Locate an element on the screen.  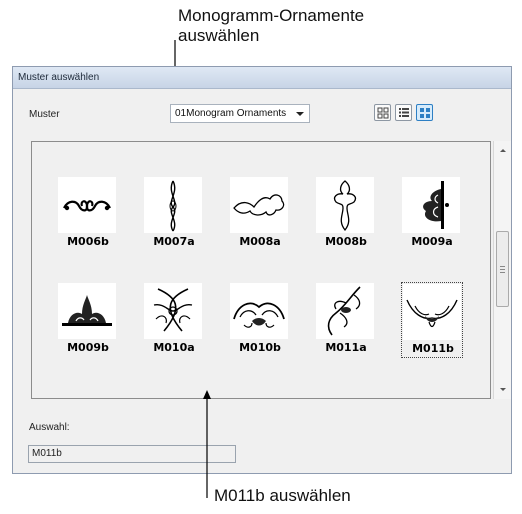
pattern-tile-m008b: M008b is located at coordinates (346, 214).